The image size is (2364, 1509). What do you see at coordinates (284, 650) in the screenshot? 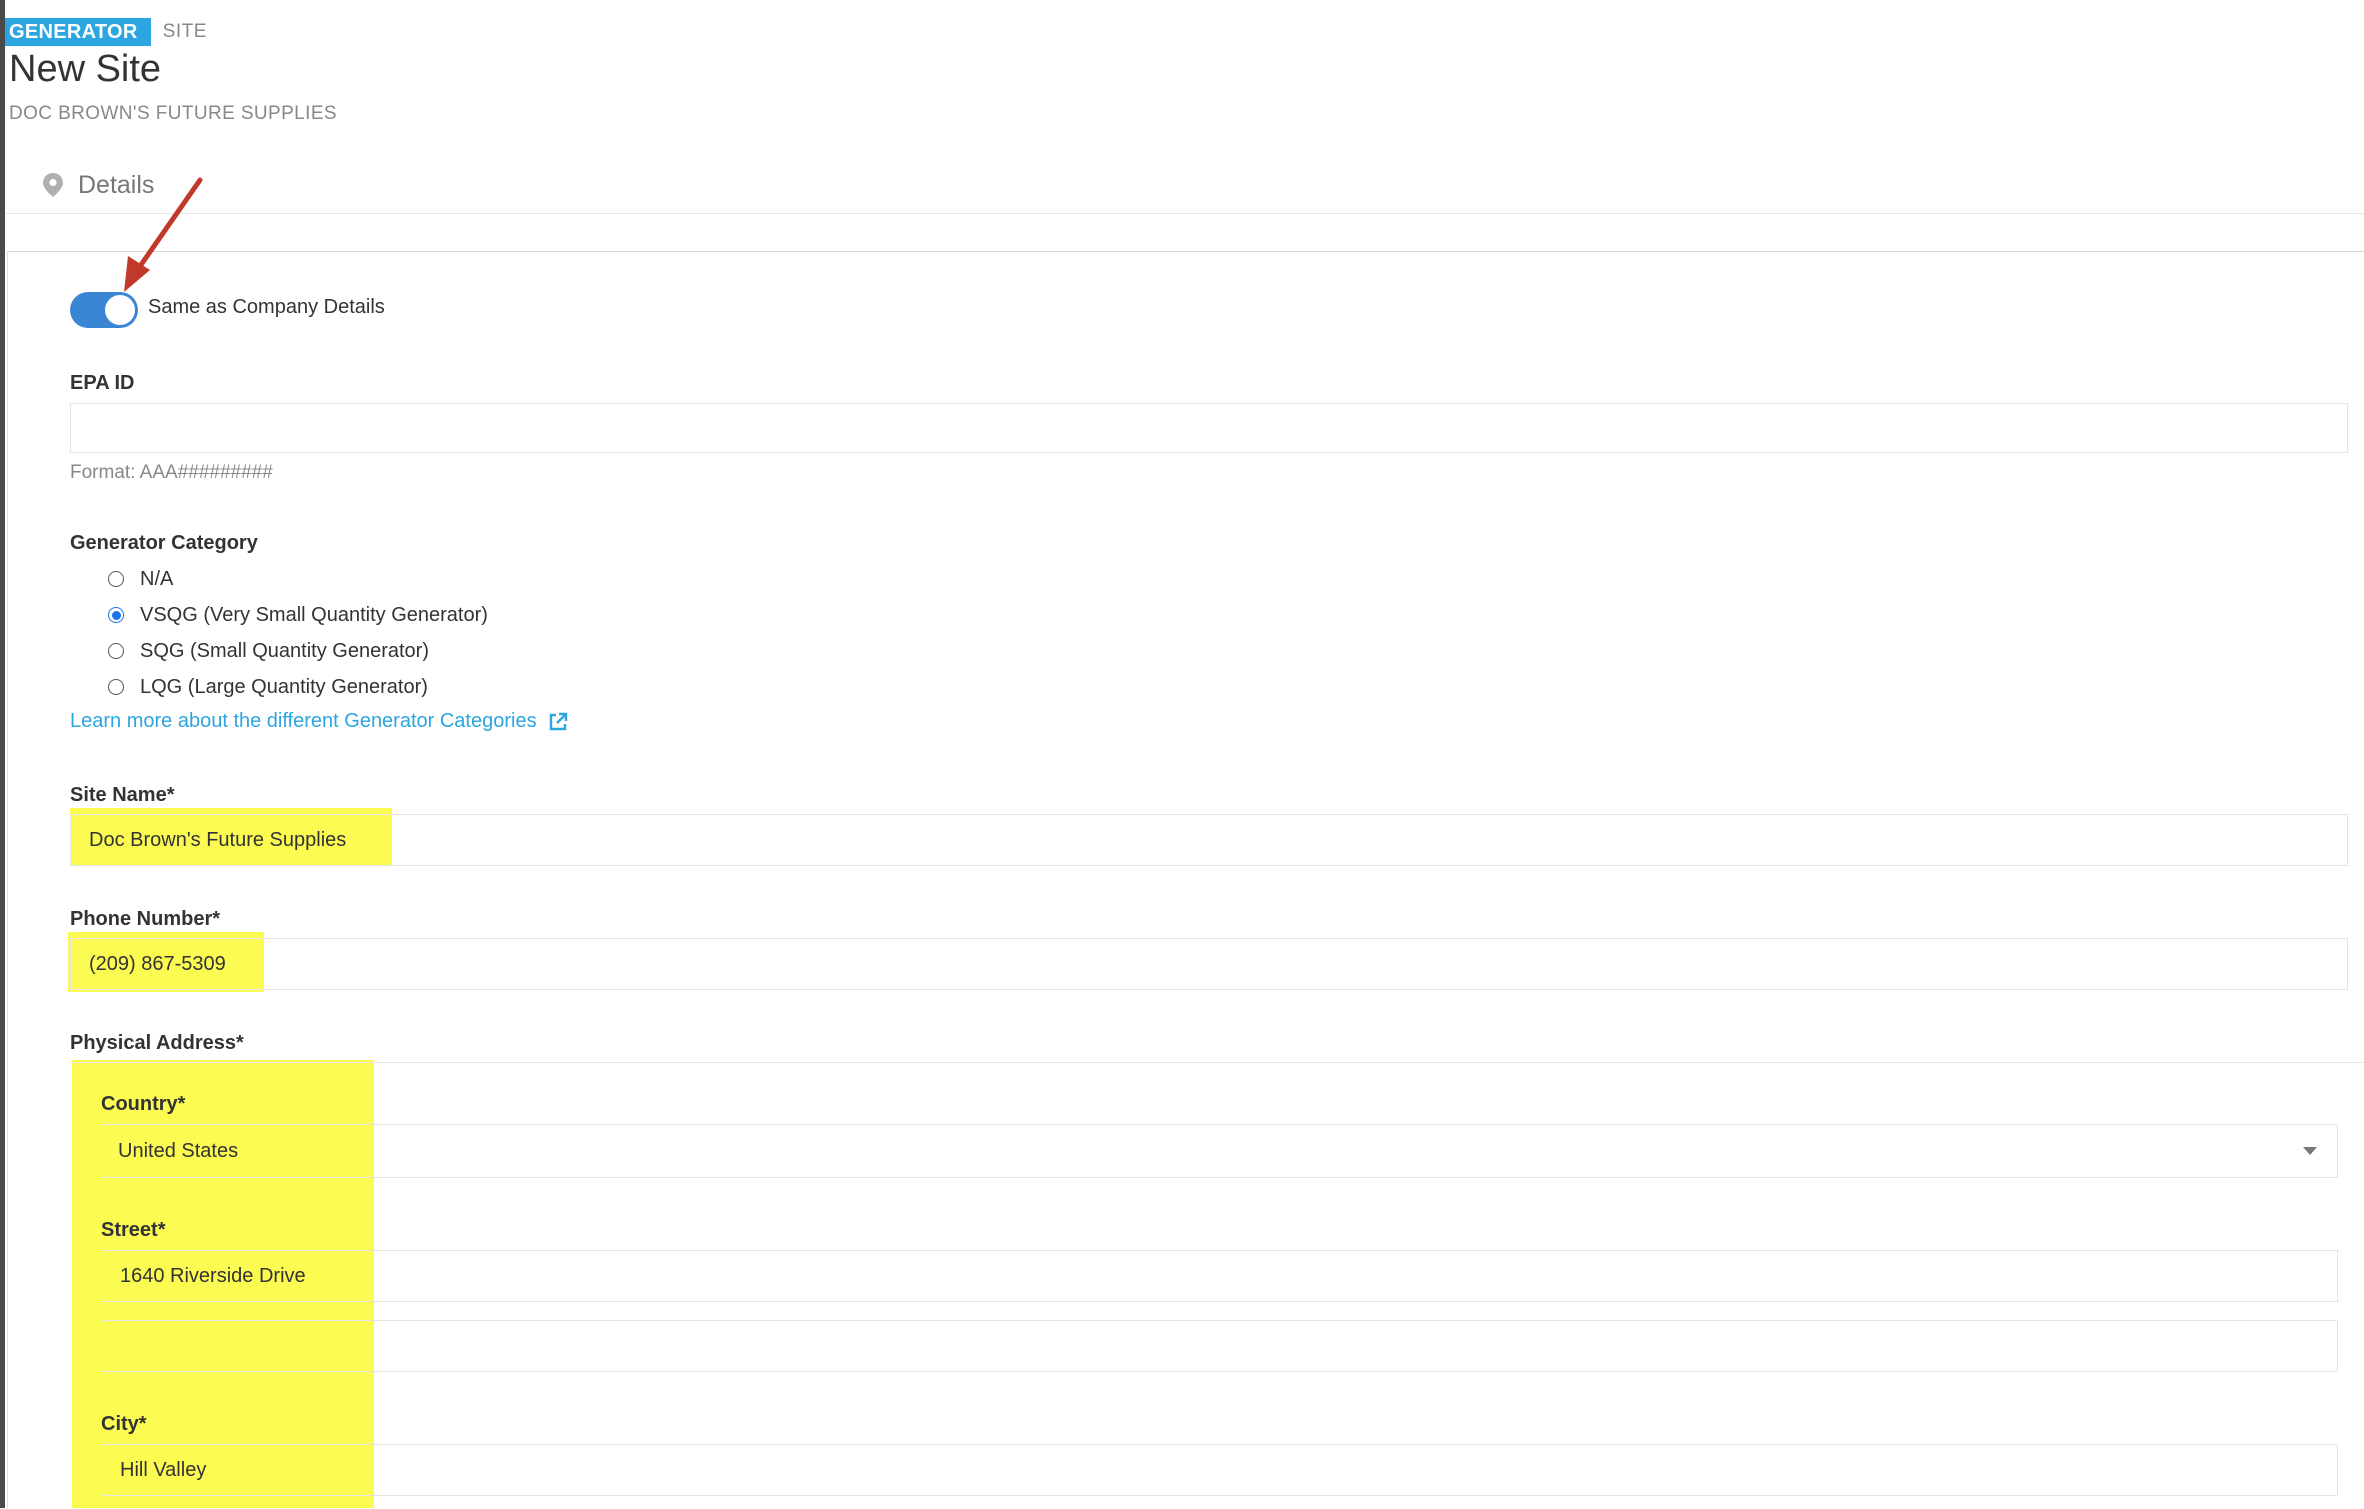
I see `radio-sqg-label: SQG (Small Quantity Generator)` at bounding box center [284, 650].